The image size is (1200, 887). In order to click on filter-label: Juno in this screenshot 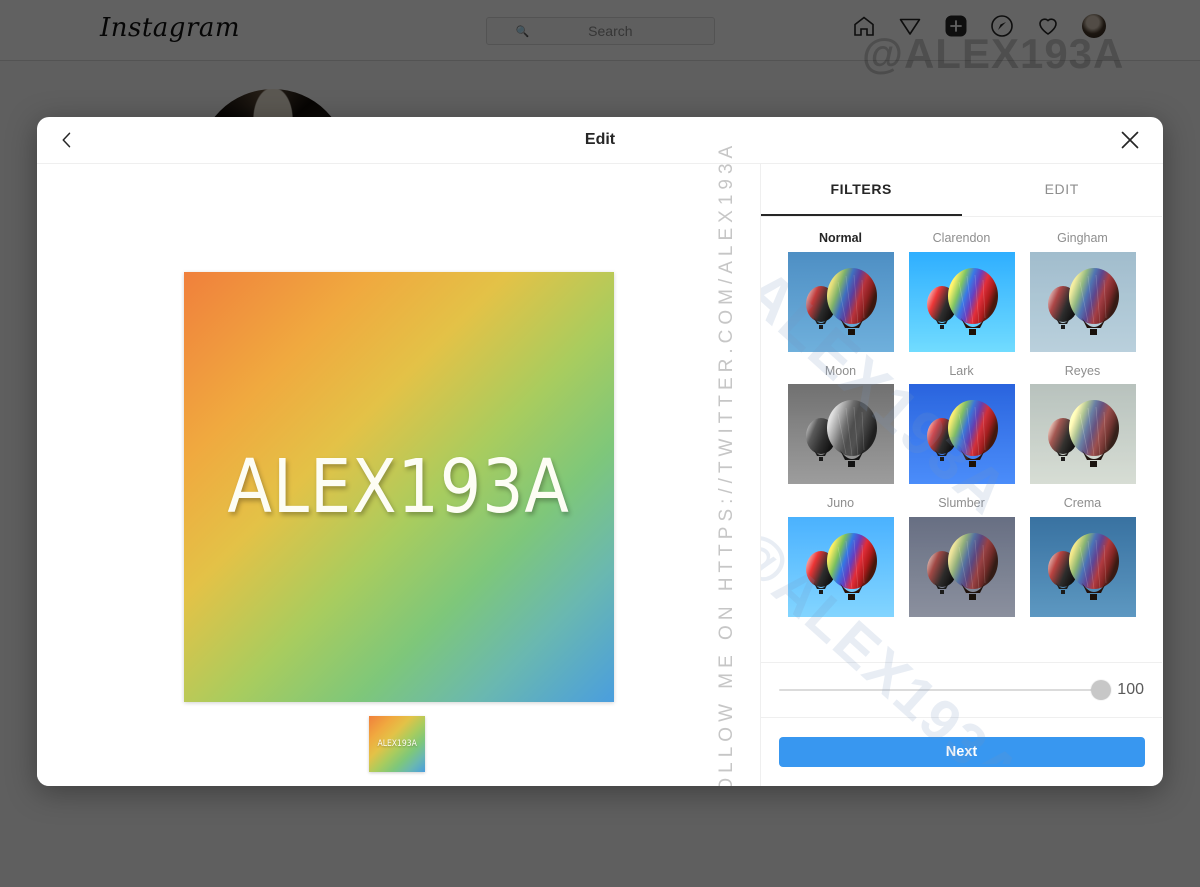, I will do `click(840, 503)`.